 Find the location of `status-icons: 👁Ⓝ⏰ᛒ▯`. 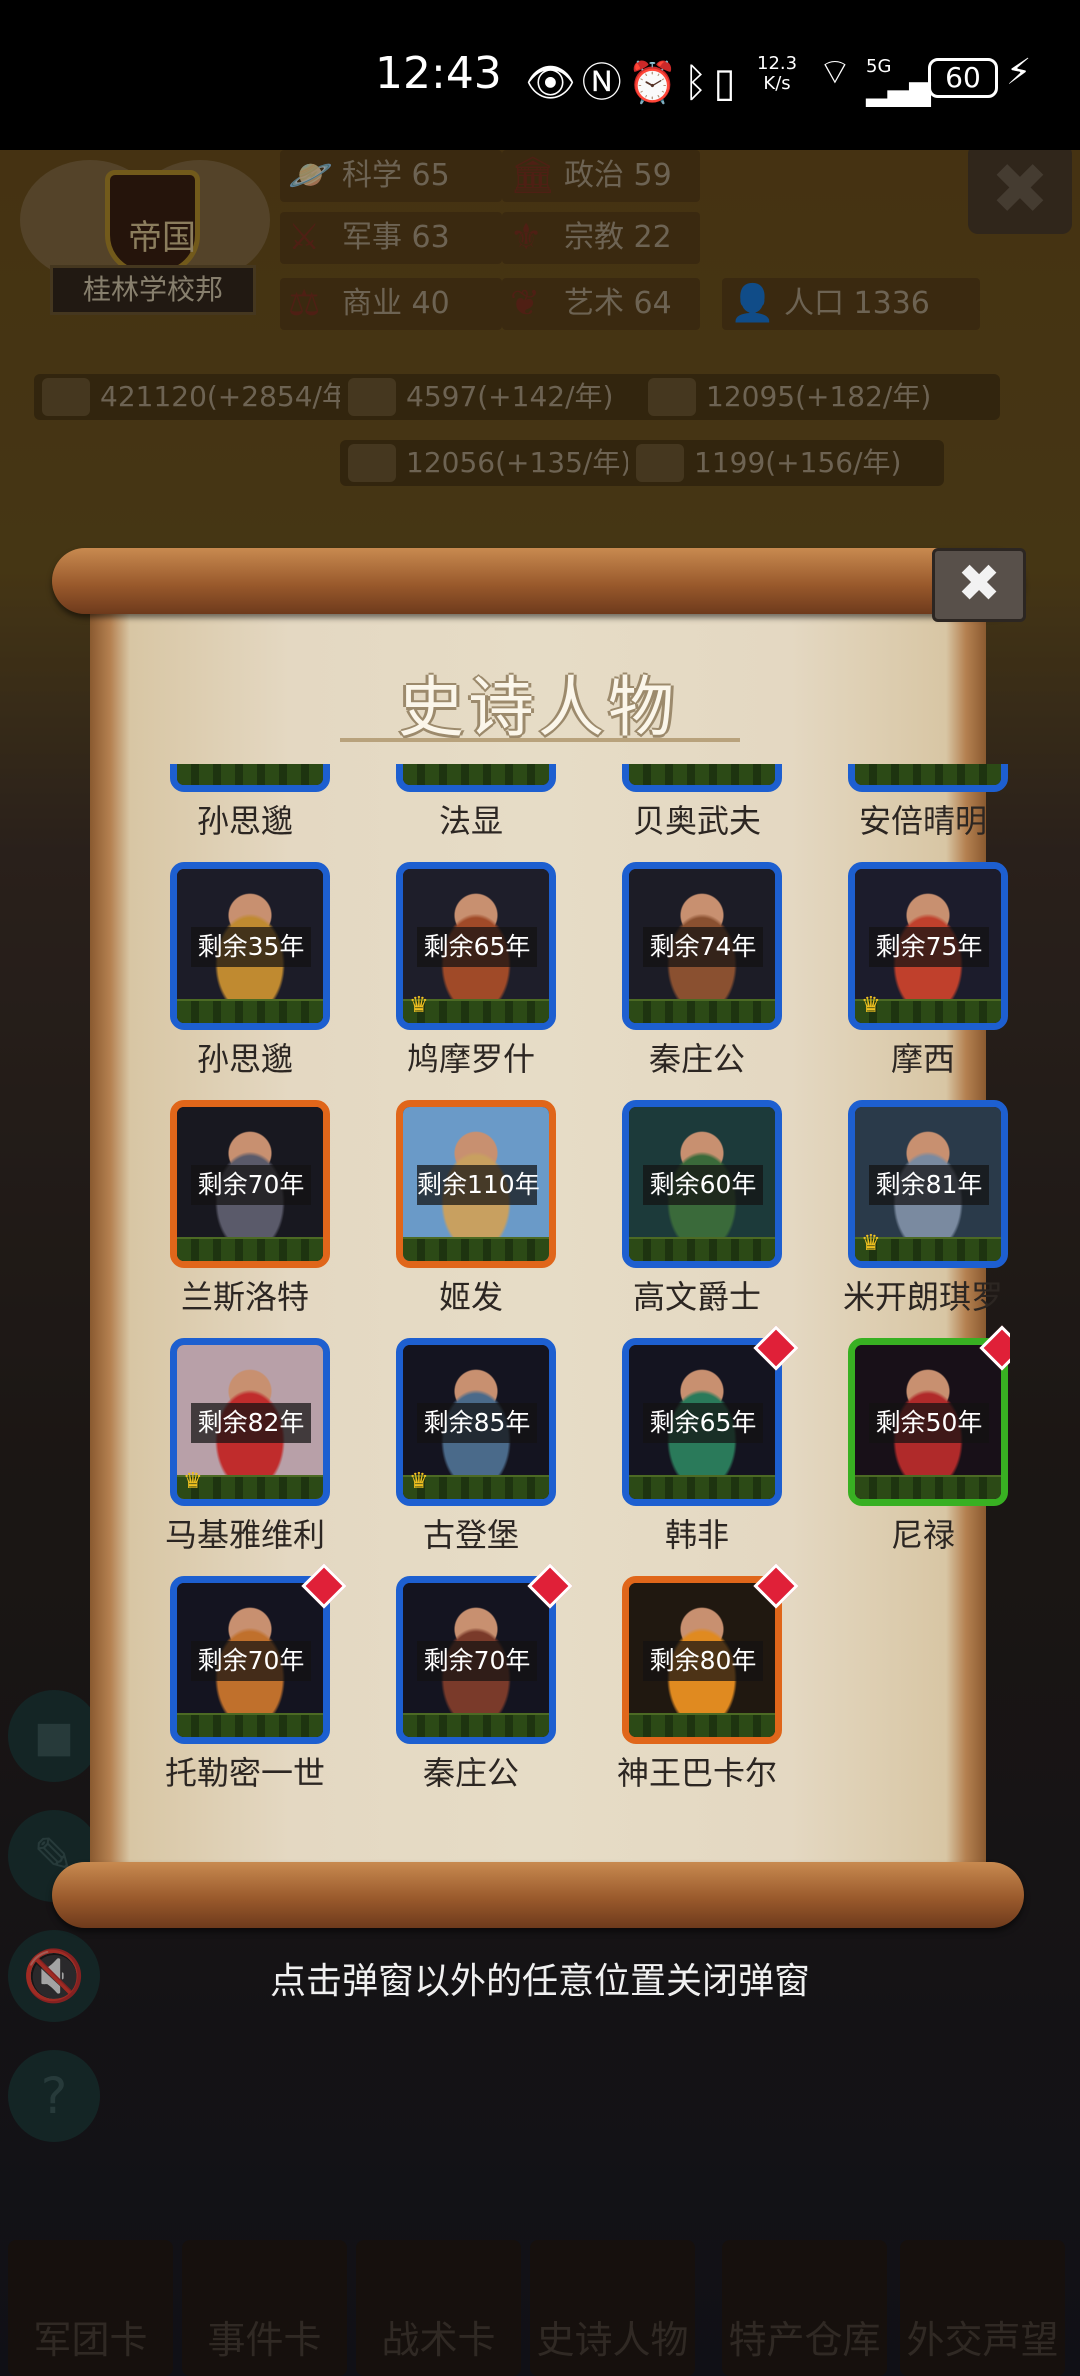

status-icons: 👁Ⓝ⏰ᛒ▯ is located at coordinates (633, 79).